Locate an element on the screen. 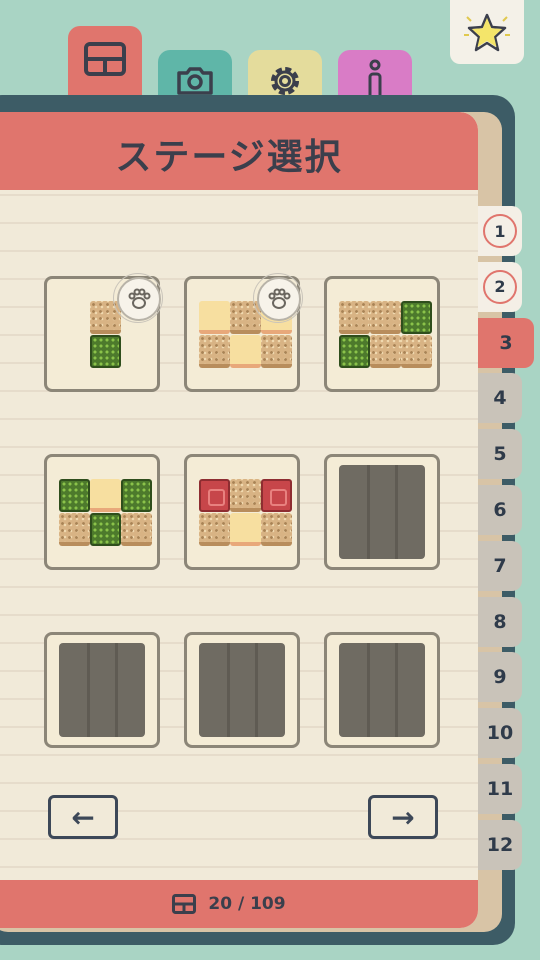 The width and height of the screenshot is (540, 960). prev-page-button: ← is located at coordinates (83, 817).